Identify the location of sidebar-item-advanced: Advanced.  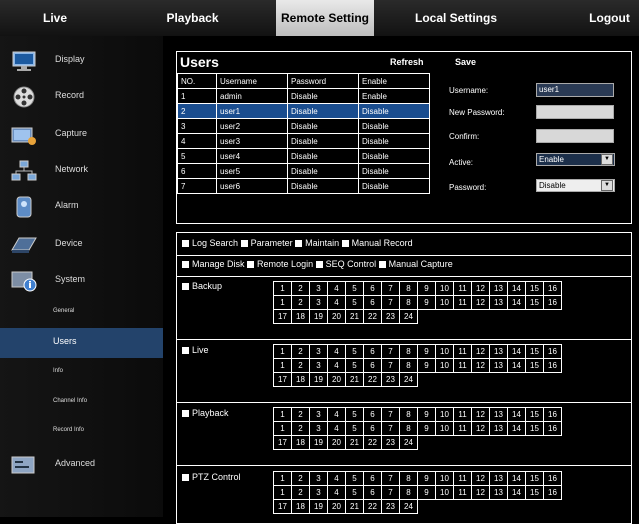
(81, 464).